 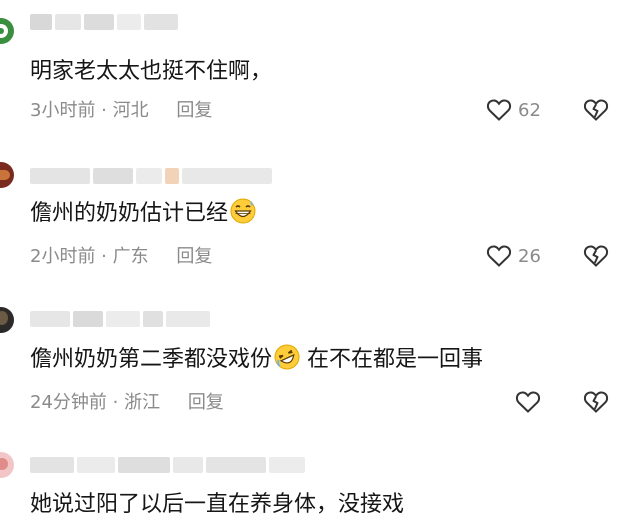 I want to click on comment-meta: 24分钟前 · 浙江 回复, so click(x=127, y=403).